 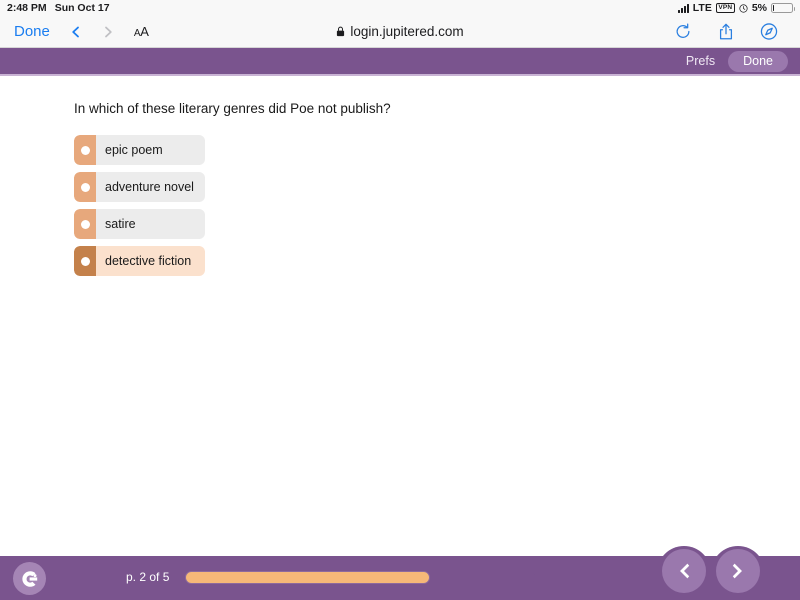 I want to click on next-page-button, so click(x=738, y=571).